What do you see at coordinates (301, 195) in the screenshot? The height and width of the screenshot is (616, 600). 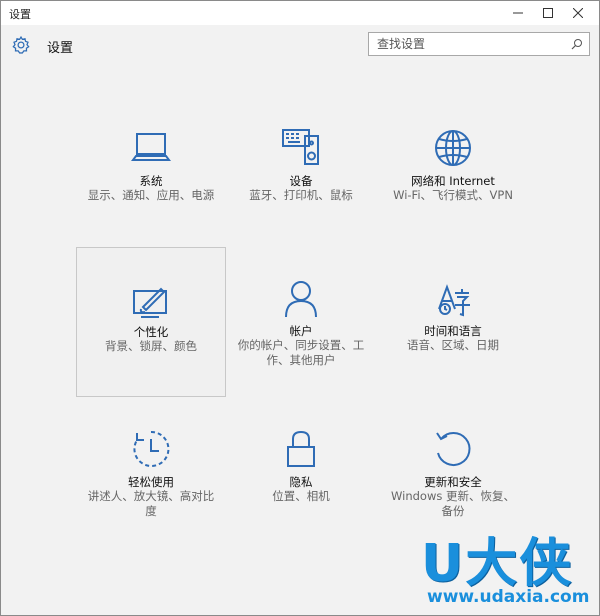 I see `tile-description: 蓝牙、打印机、鼠标` at bounding box center [301, 195].